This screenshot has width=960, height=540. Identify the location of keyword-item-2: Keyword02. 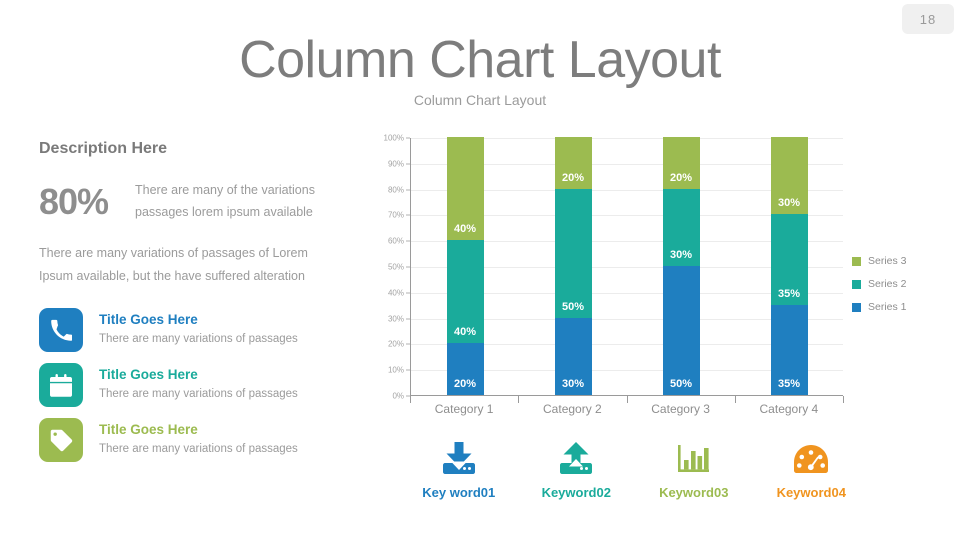
(577, 469).